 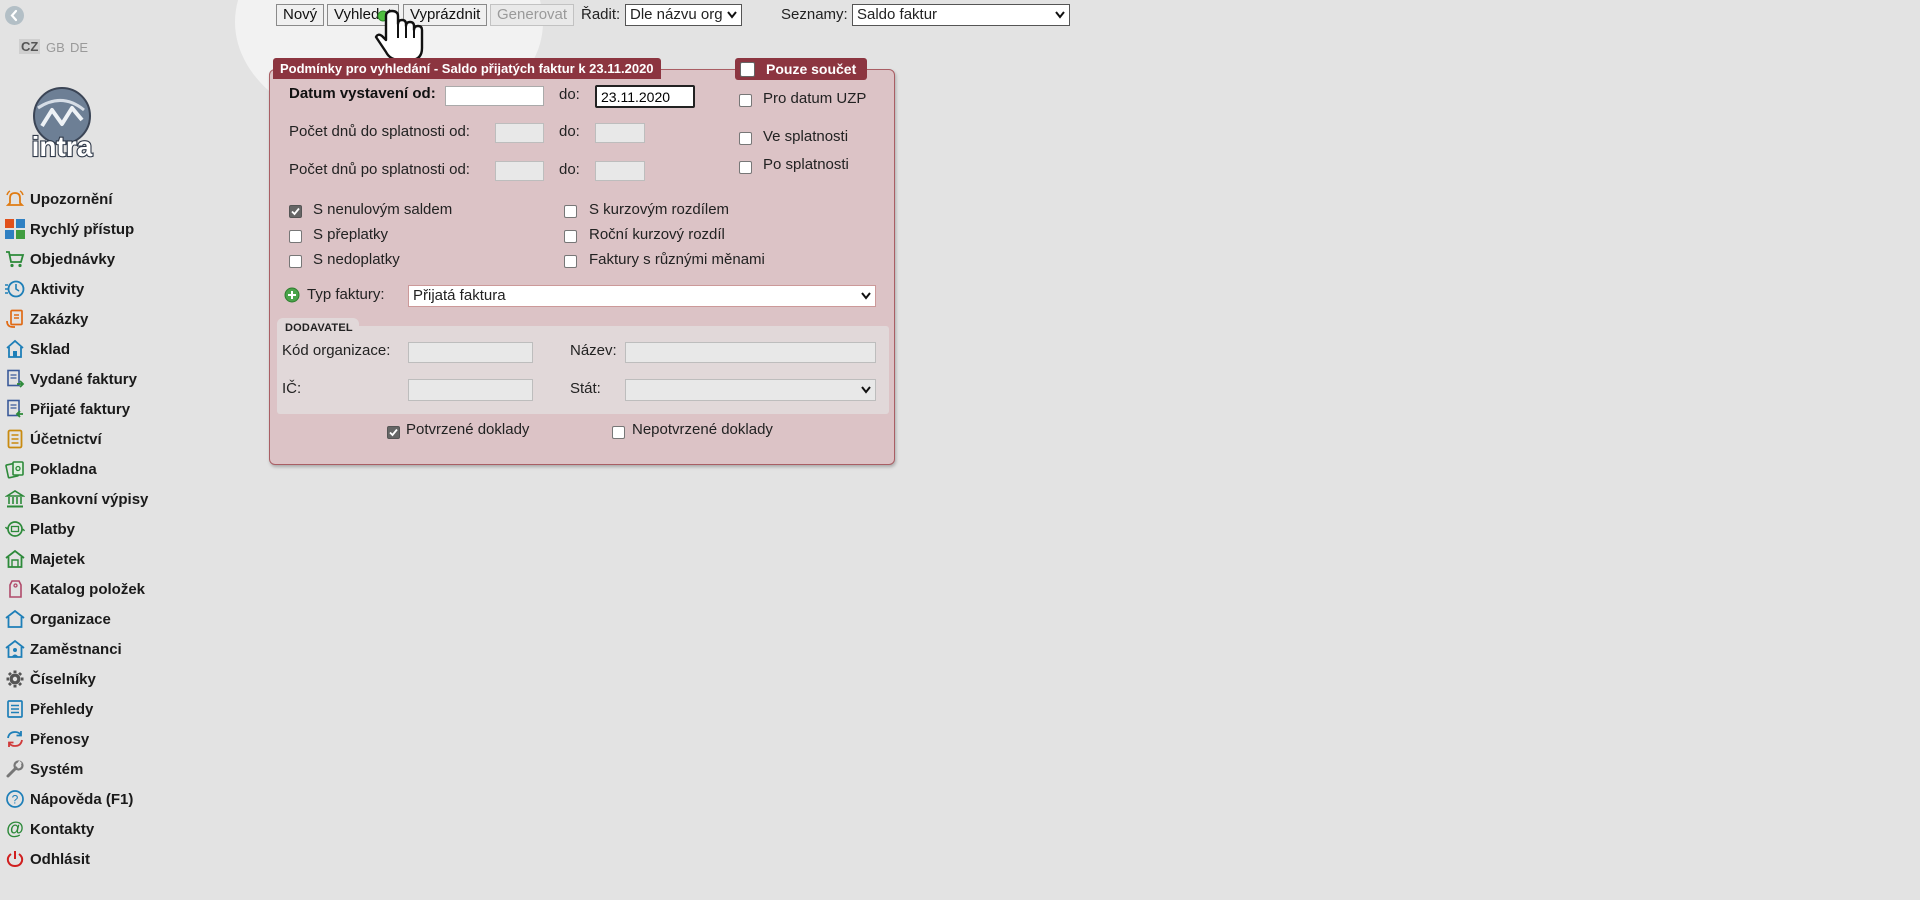 I want to click on in-due-checkbox, so click(x=745, y=138).